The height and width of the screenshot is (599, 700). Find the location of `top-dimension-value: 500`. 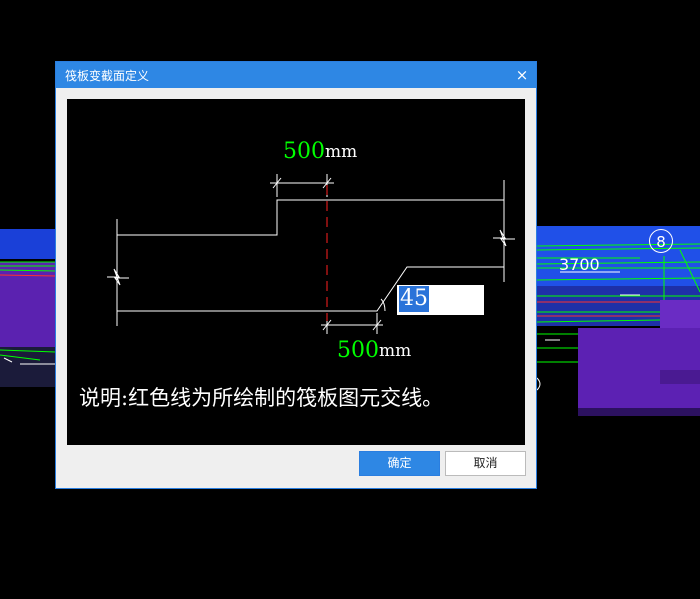

top-dimension-value: 500 is located at coordinates (304, 151).